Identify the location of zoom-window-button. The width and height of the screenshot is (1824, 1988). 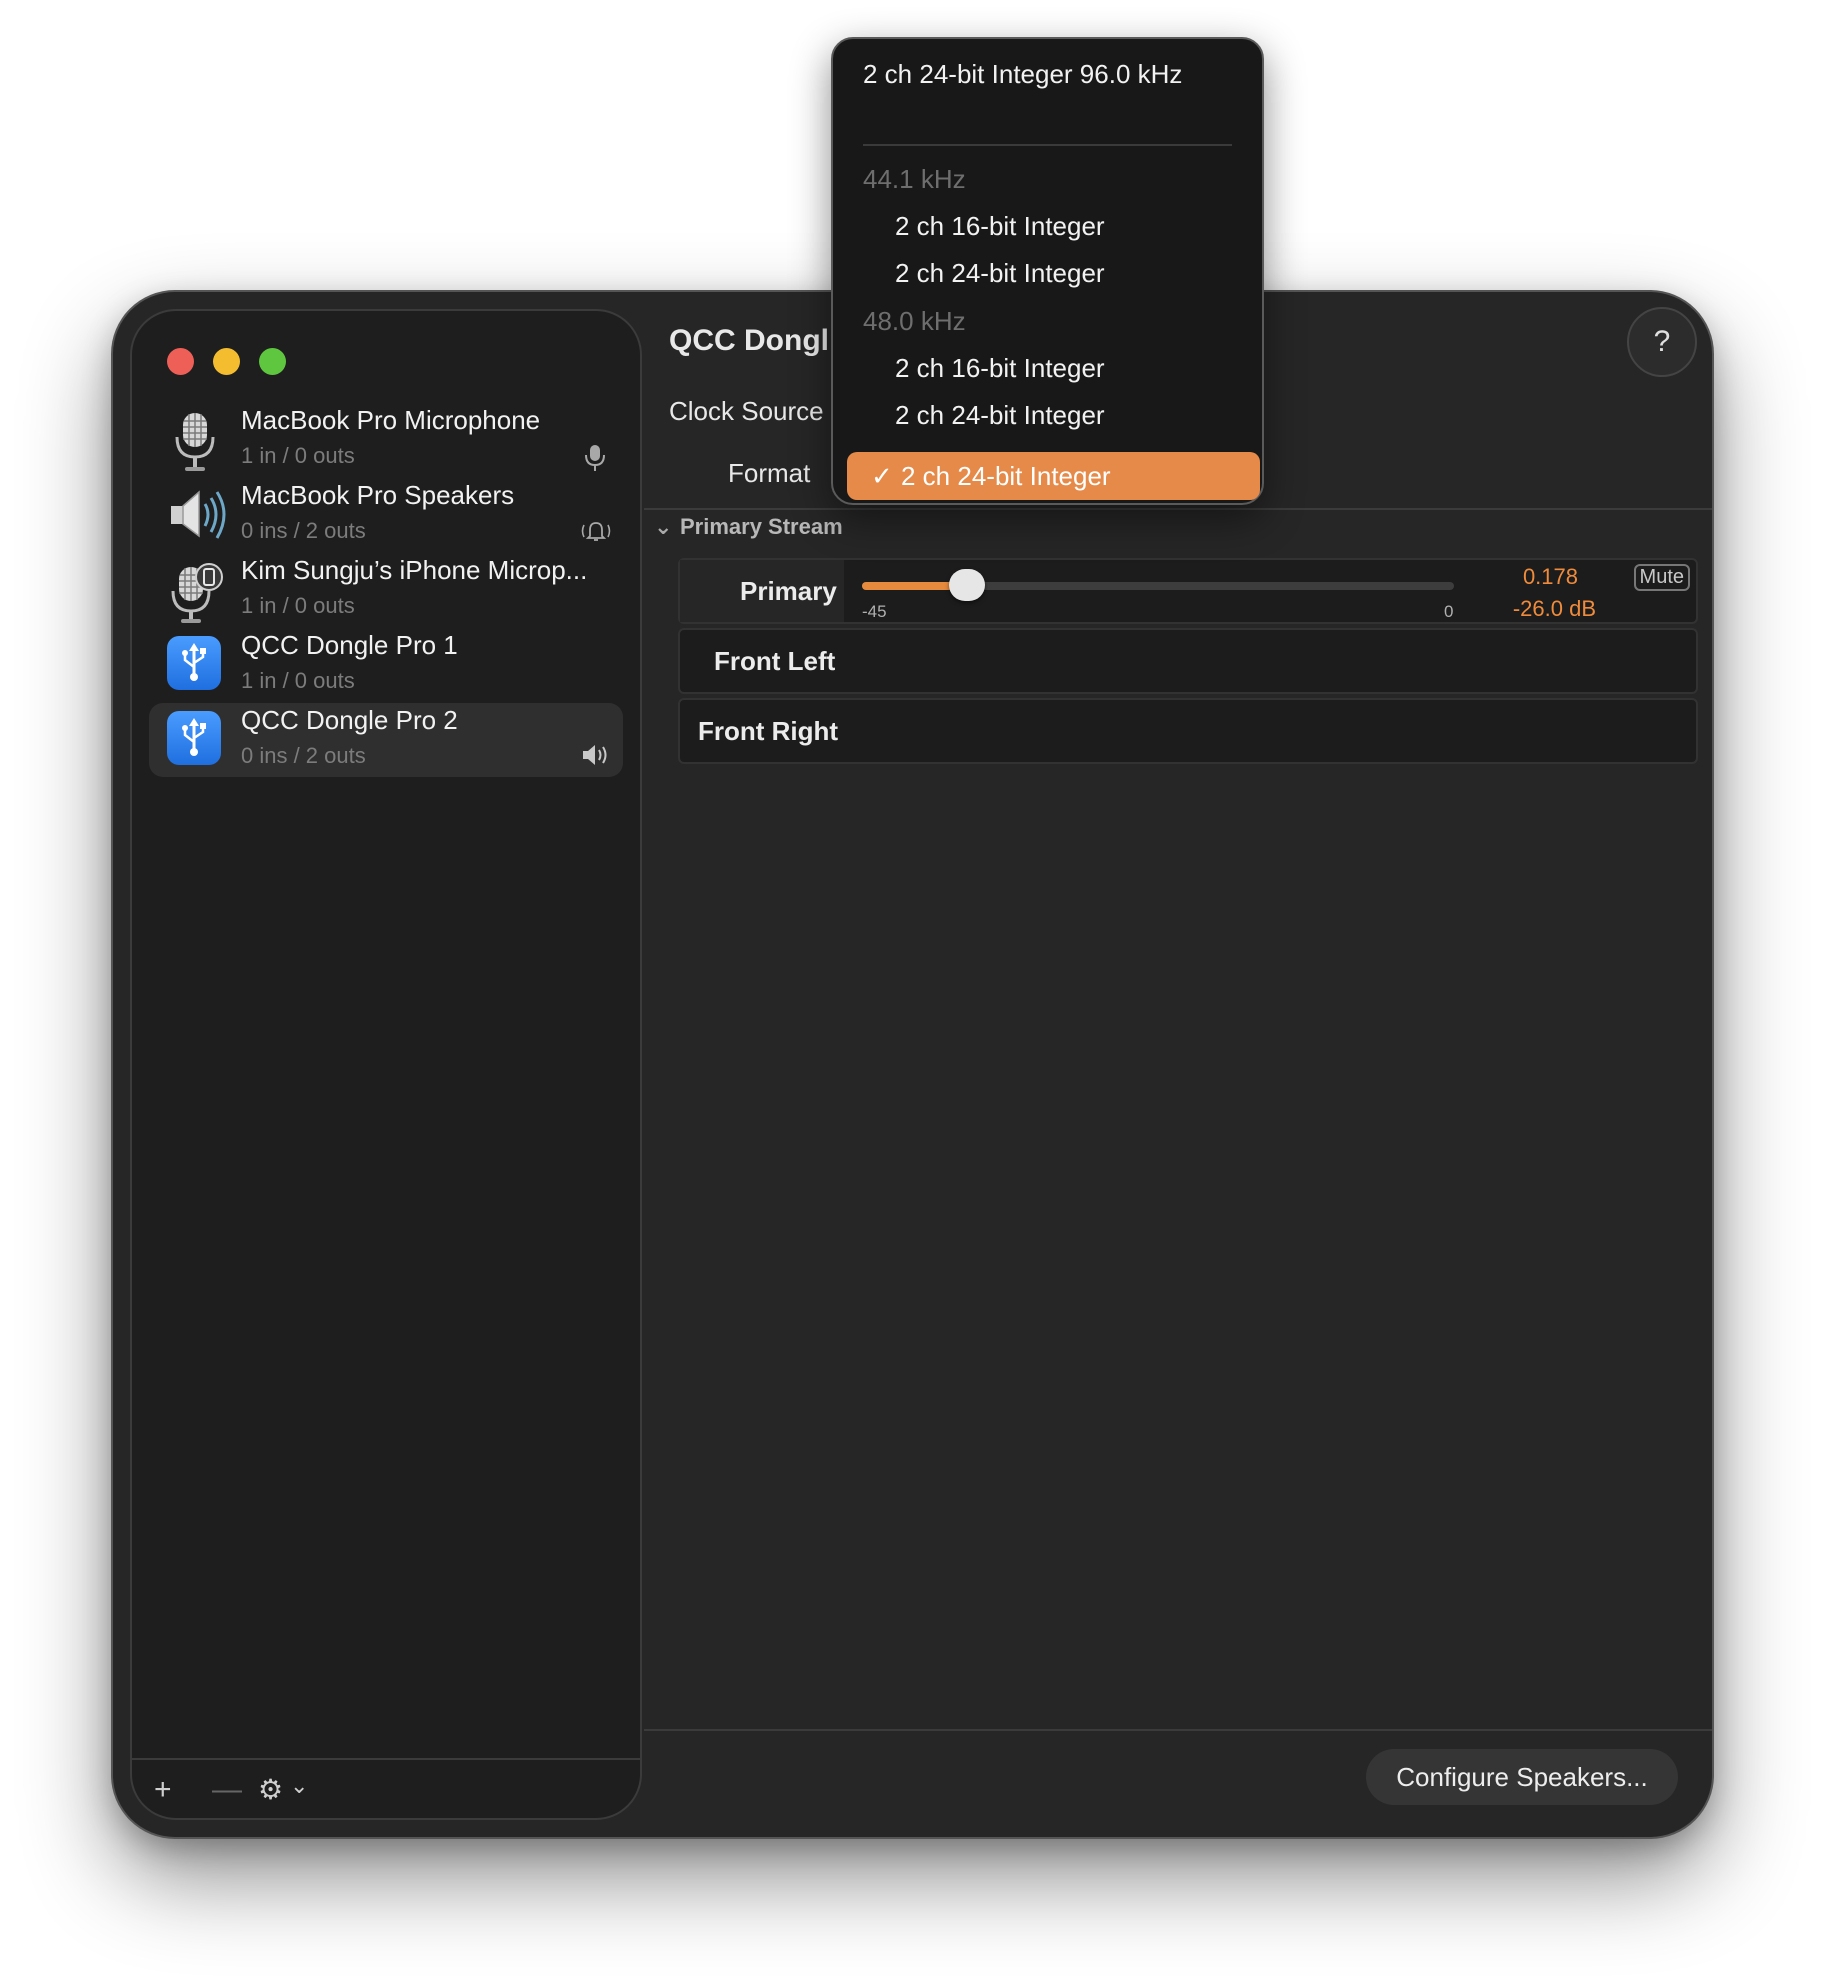
(272, 361).